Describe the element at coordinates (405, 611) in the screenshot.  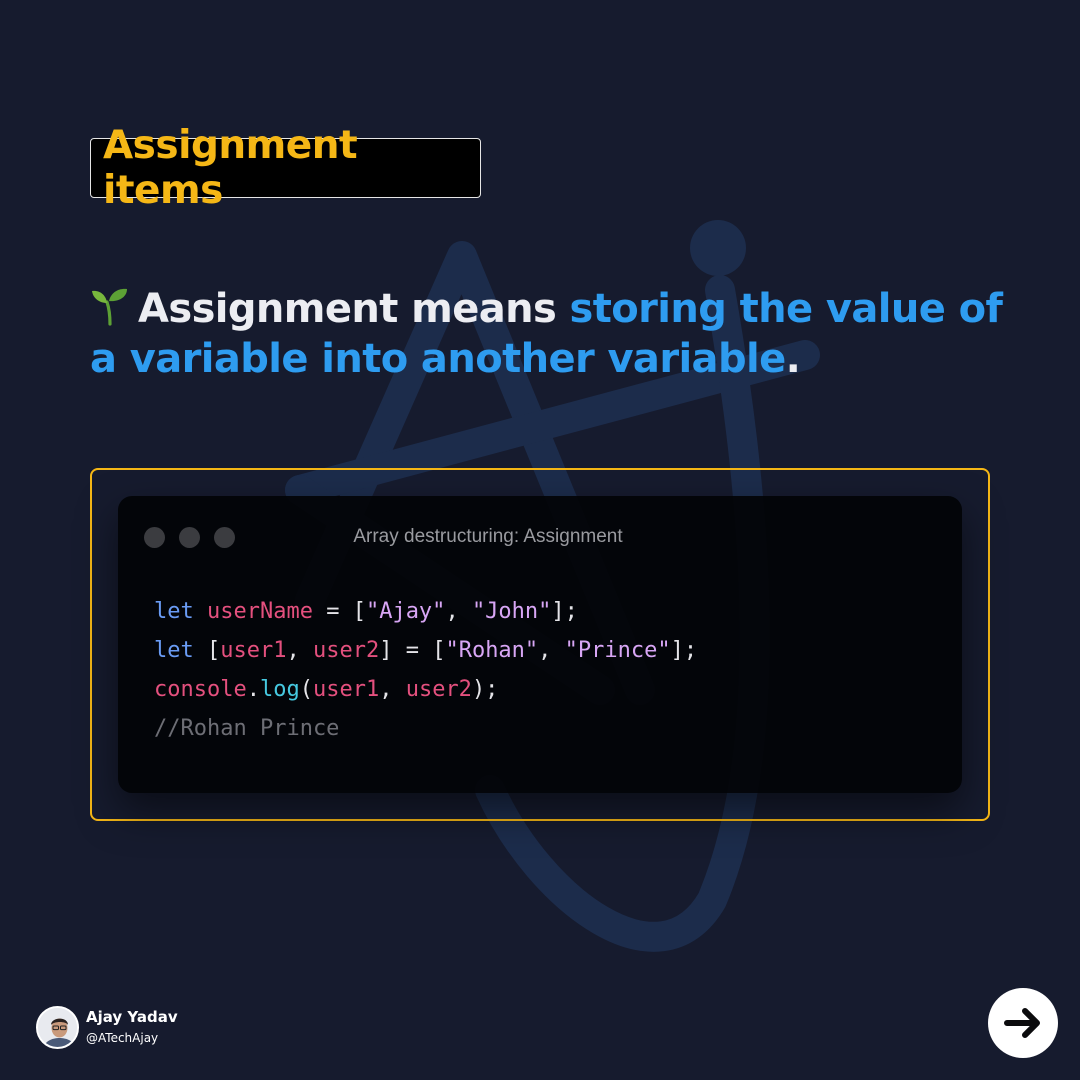
I see `code-token: "Ajay"` at that location.